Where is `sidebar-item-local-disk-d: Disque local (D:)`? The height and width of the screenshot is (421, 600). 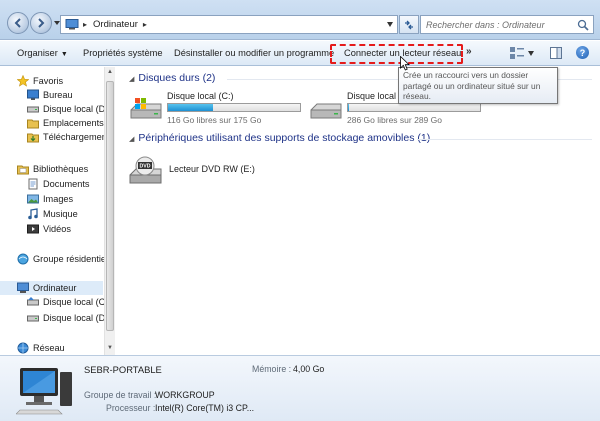
sidebar-item-local-disk-d: Disque local (D:) is located at coordinates (55, 318).